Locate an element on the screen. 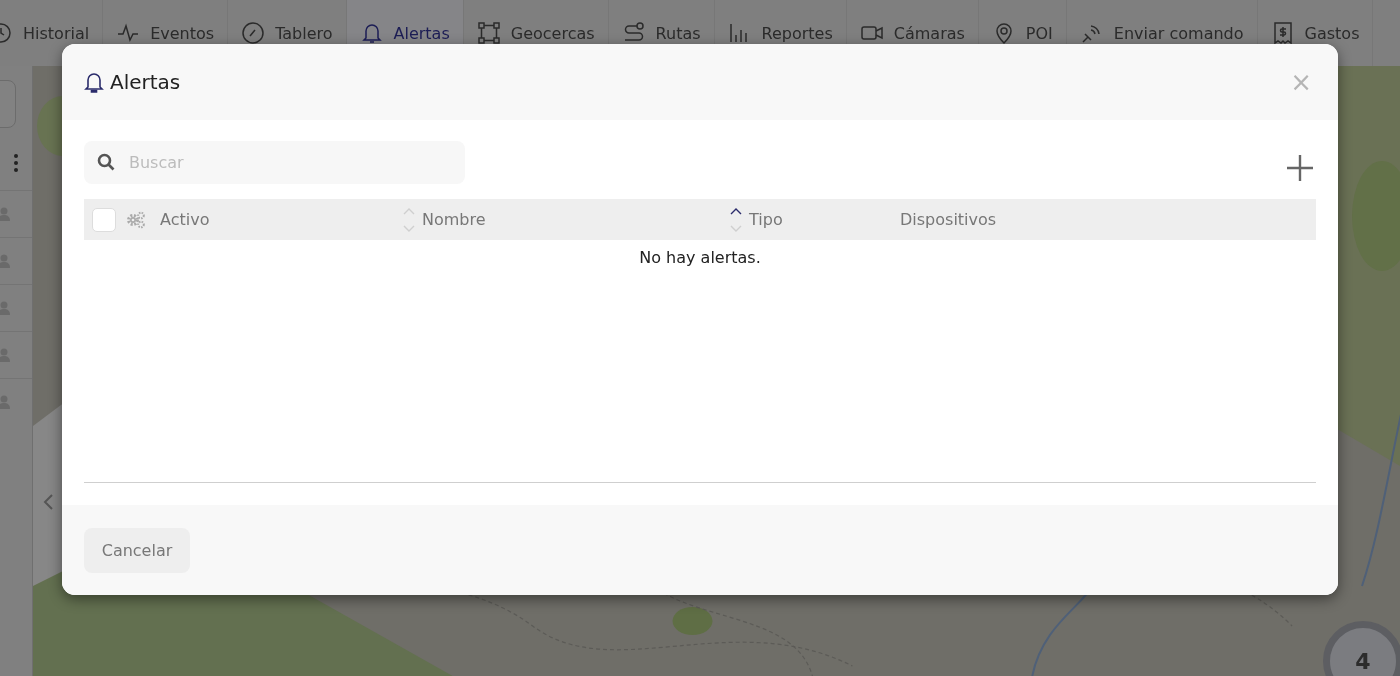  column-header: Nombre is located at coordinates (454, 219).